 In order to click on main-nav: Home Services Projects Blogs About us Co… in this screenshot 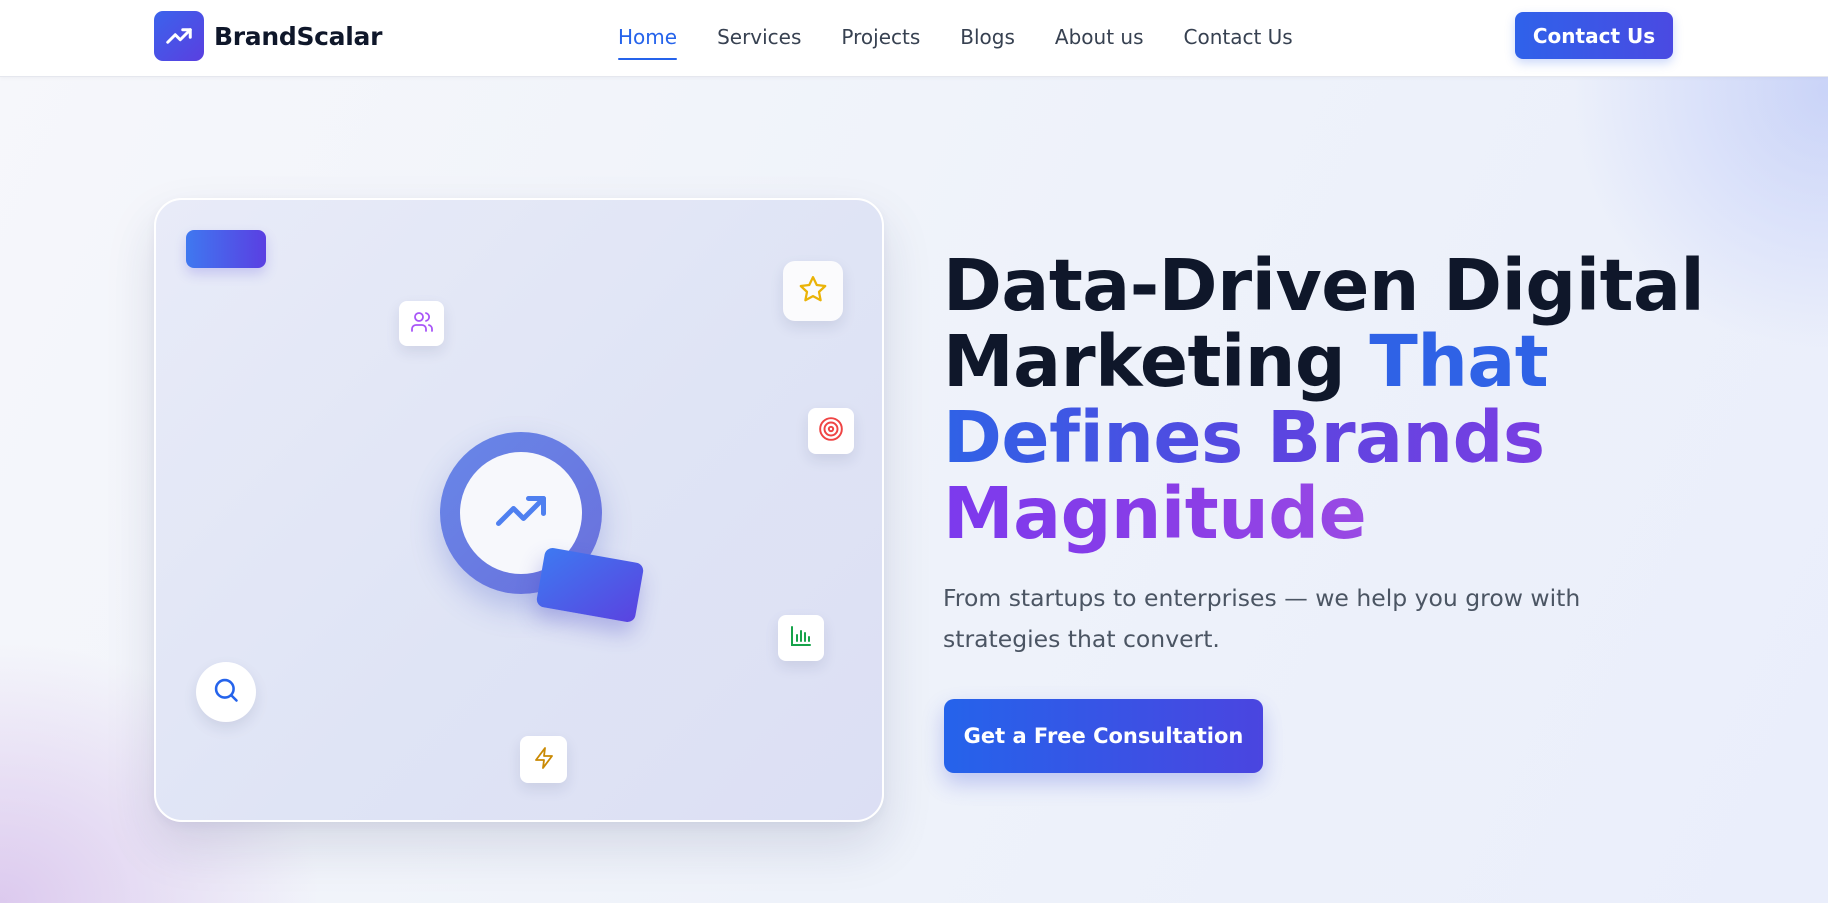, I will do `click(955, 41)`.